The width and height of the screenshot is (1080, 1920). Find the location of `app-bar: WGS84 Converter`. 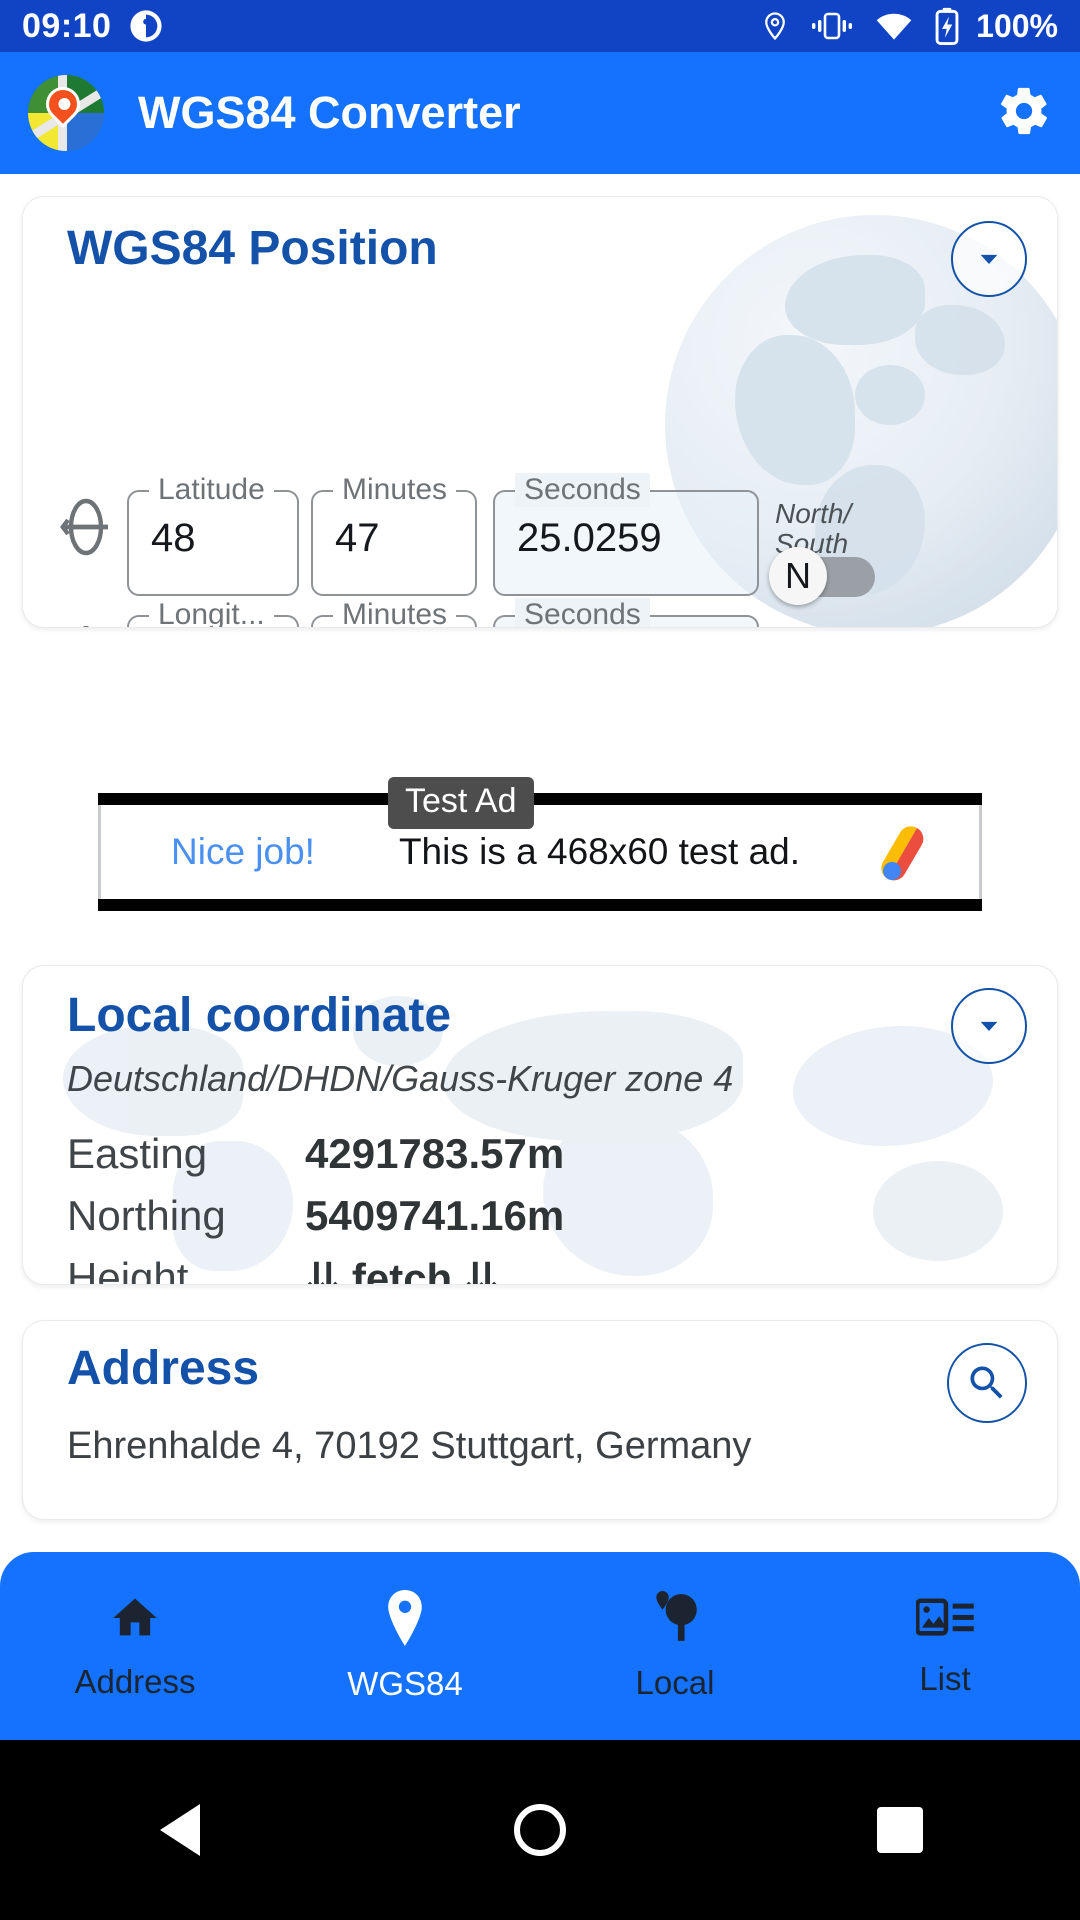

app-bar: WGS84 Converter is located at coordinates (540, 113).